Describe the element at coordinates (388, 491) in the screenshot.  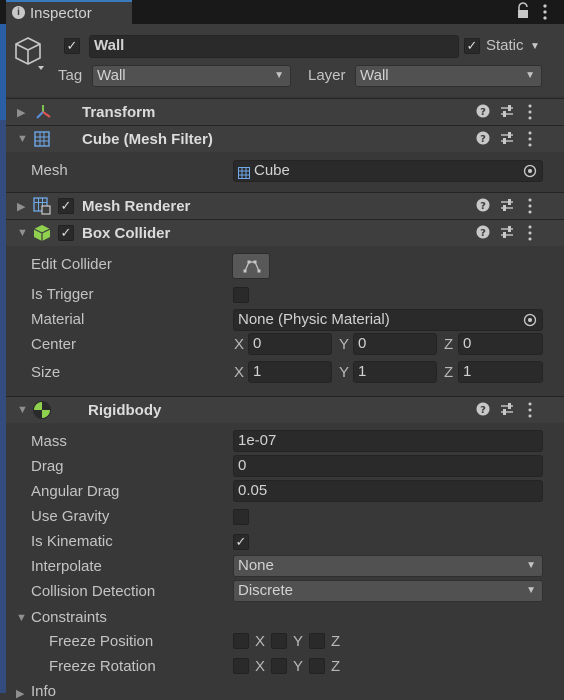
I see `angular-drag-field: 0.05` at that location.